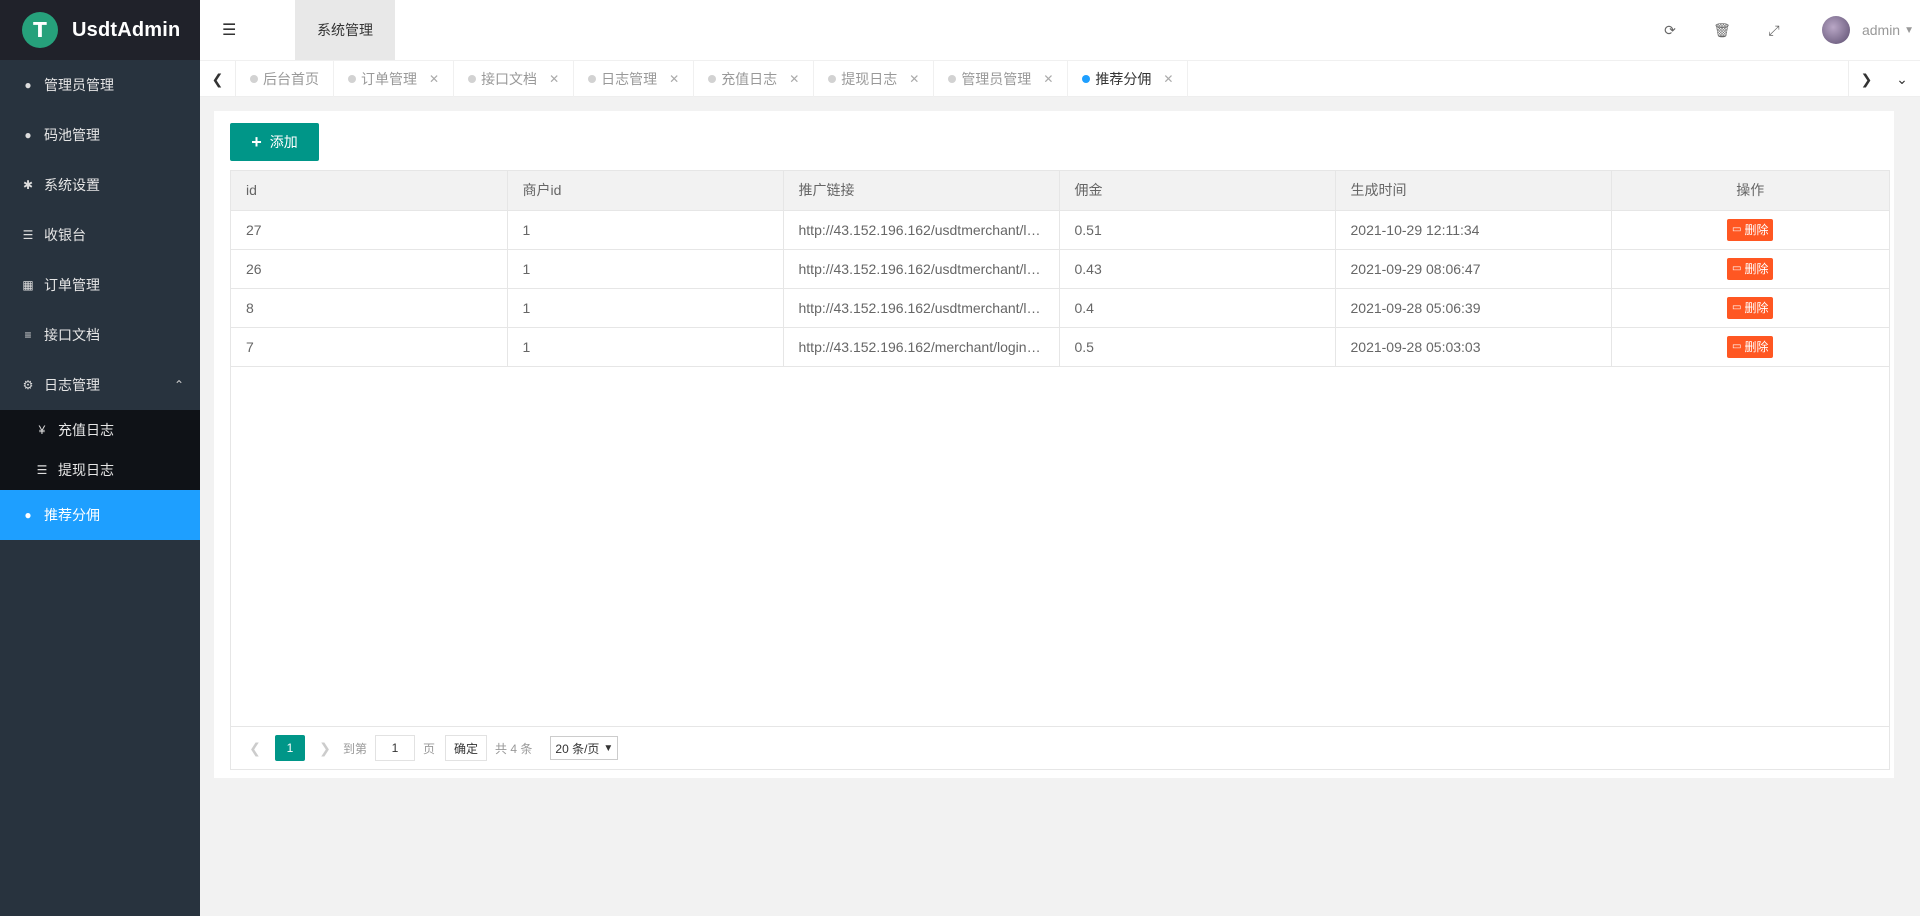 Image resolution: width=1920 pixels, height=916 pixels. Describe the element at coordinates (1001, 79) in the screenshot. I see `tab-admin: 管理员管理 ✕` at that location.